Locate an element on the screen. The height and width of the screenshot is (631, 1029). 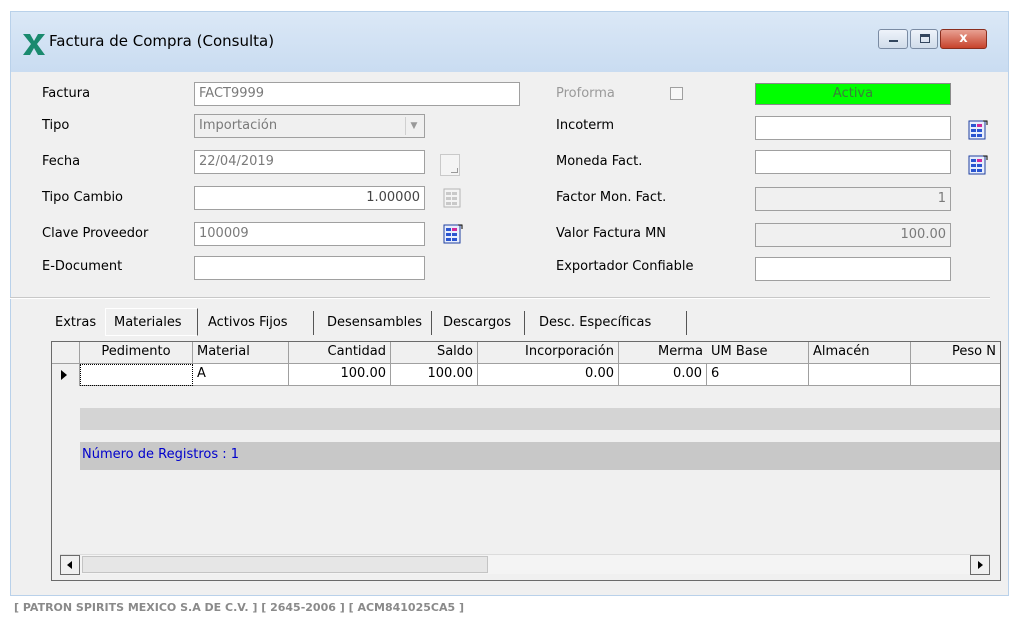
column-header: UM Base is located at coordinates (758, 353).